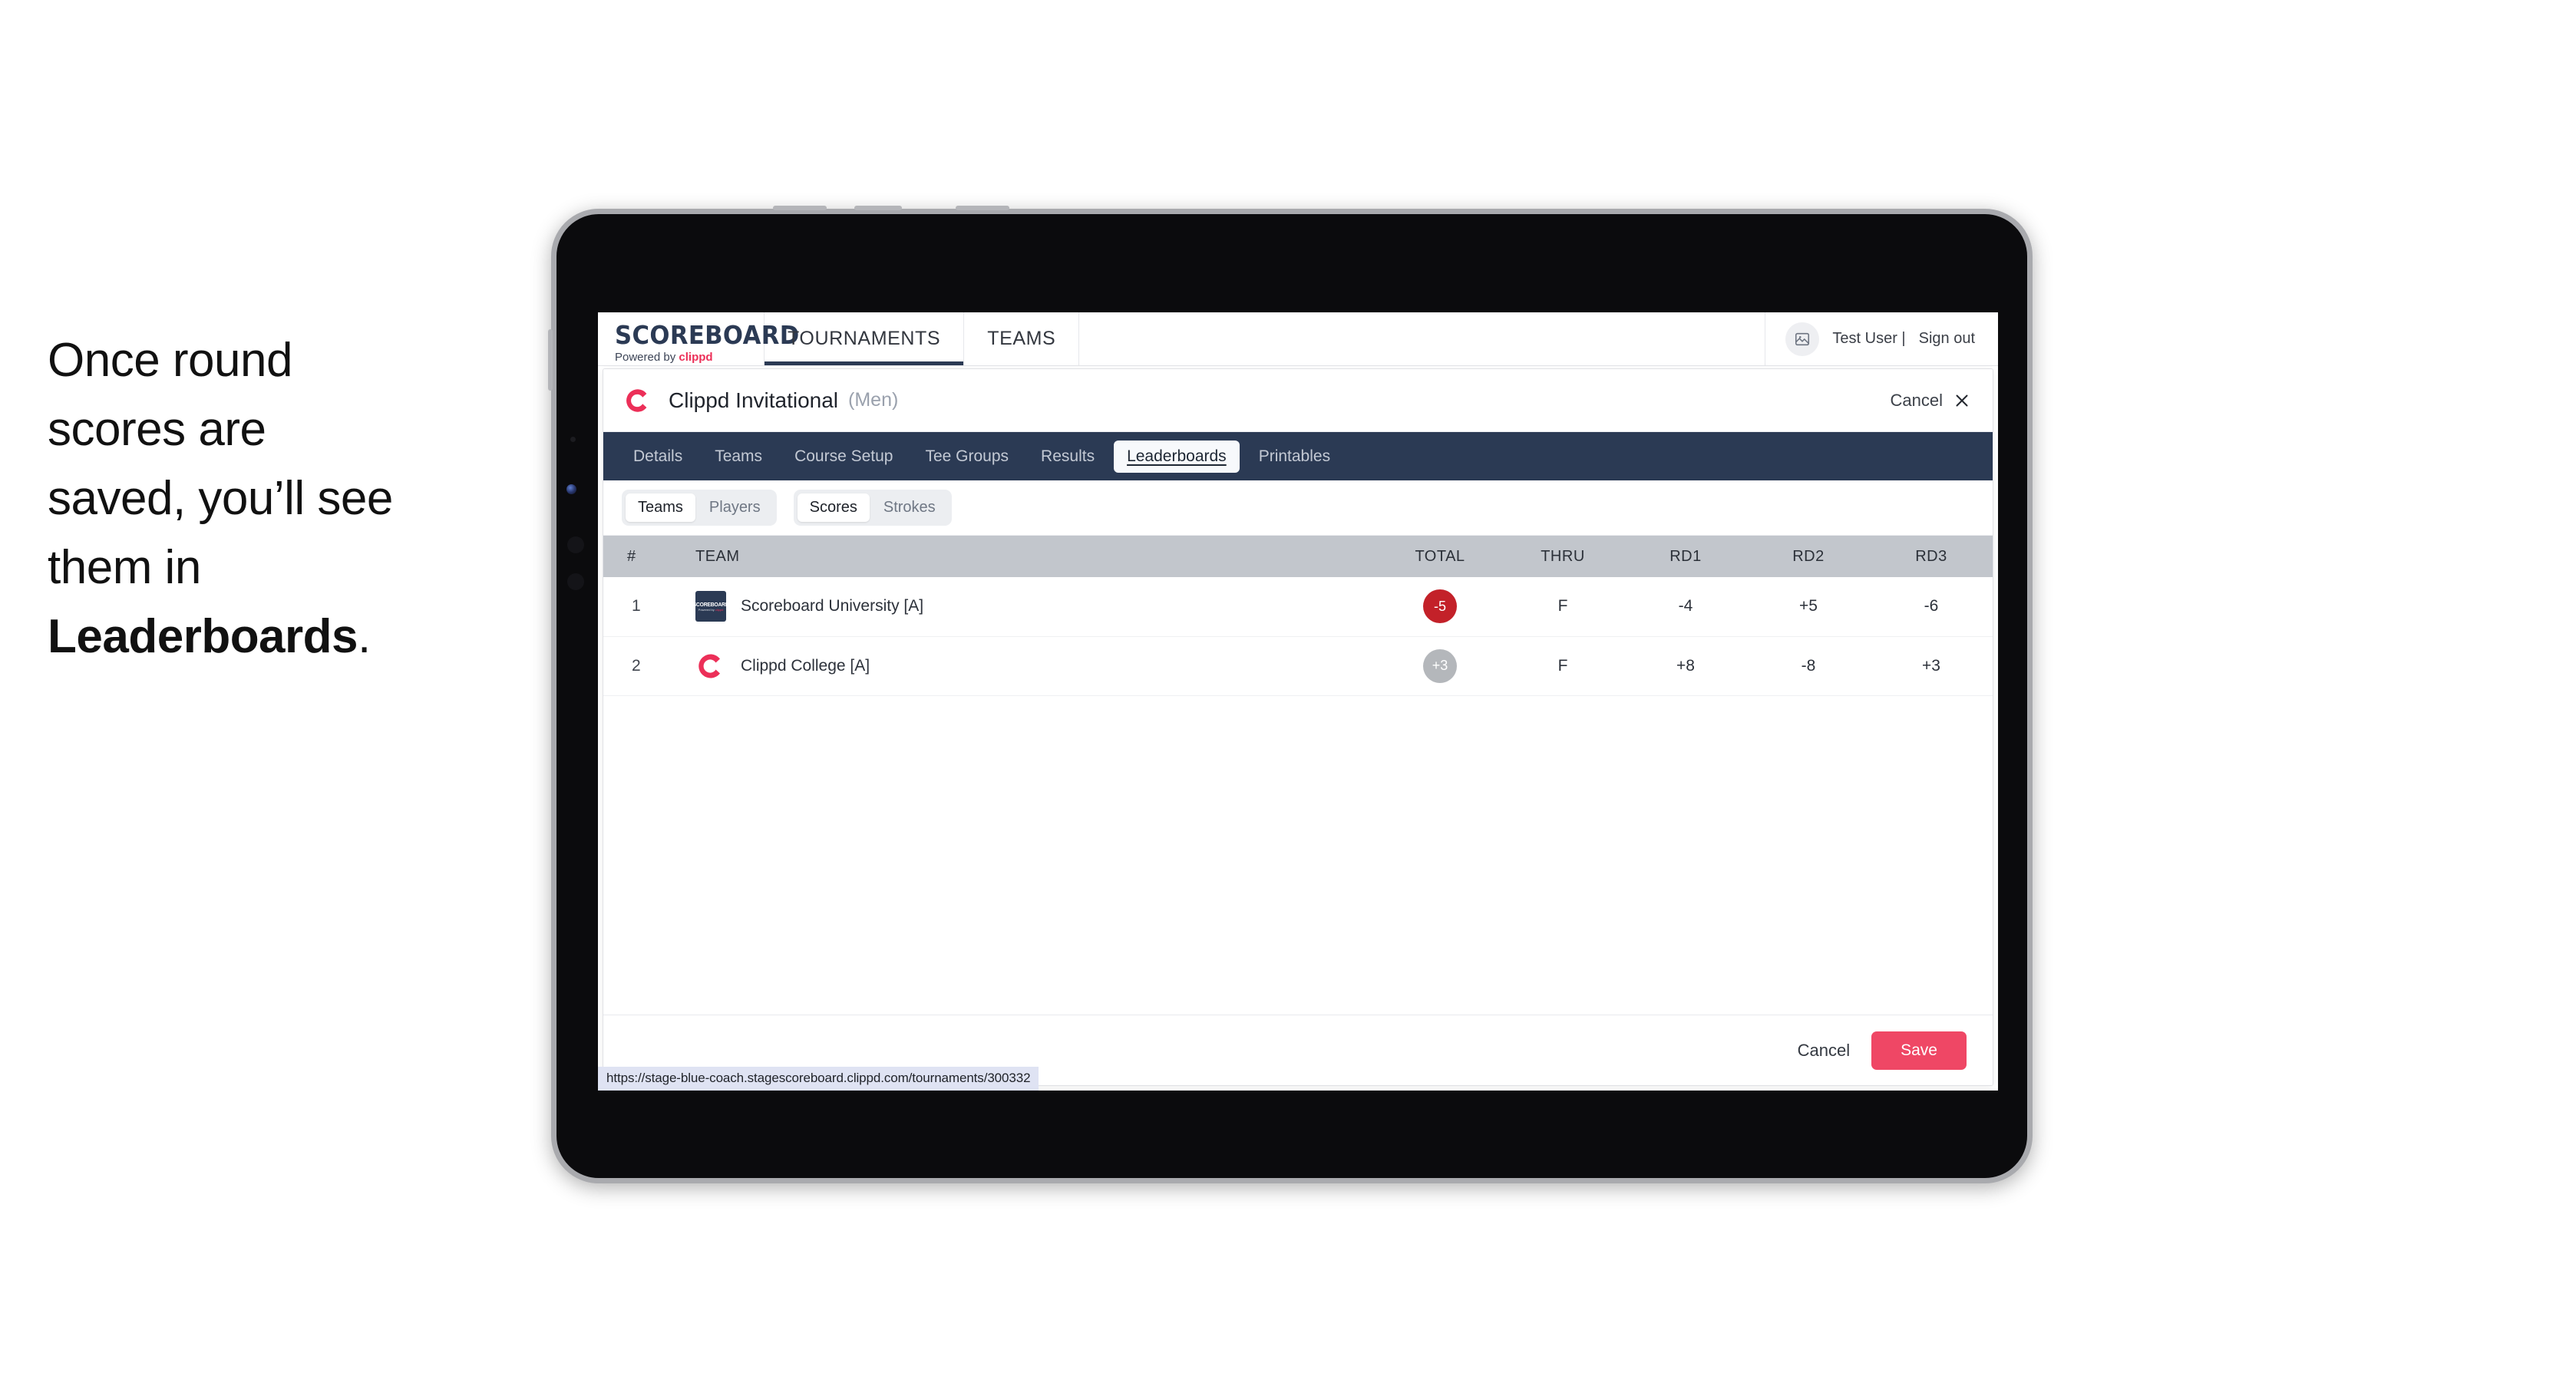  Describe the element at coordinates (689, 357) in the screenshot. I see `logo-tagline: Powered by clippd` at that location.